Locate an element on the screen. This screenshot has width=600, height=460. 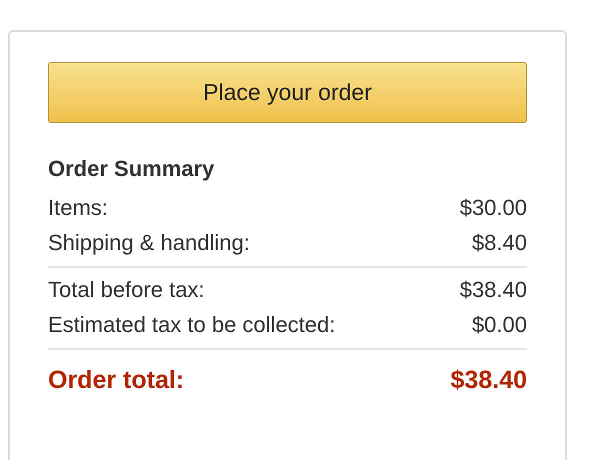
summary-amount: $0.00 is located at coordinates (499, 325).